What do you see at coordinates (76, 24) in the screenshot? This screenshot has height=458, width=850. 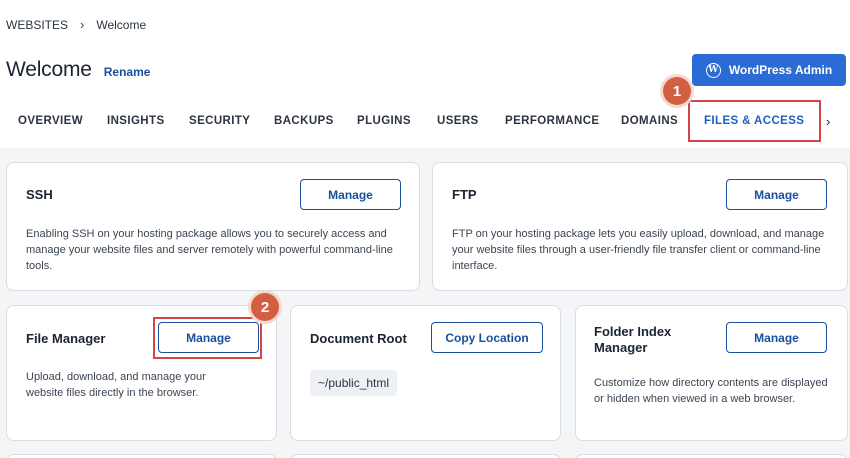 I see `breadcrumb: WEBSITES › Welcome` at bounding box center [76, 24].